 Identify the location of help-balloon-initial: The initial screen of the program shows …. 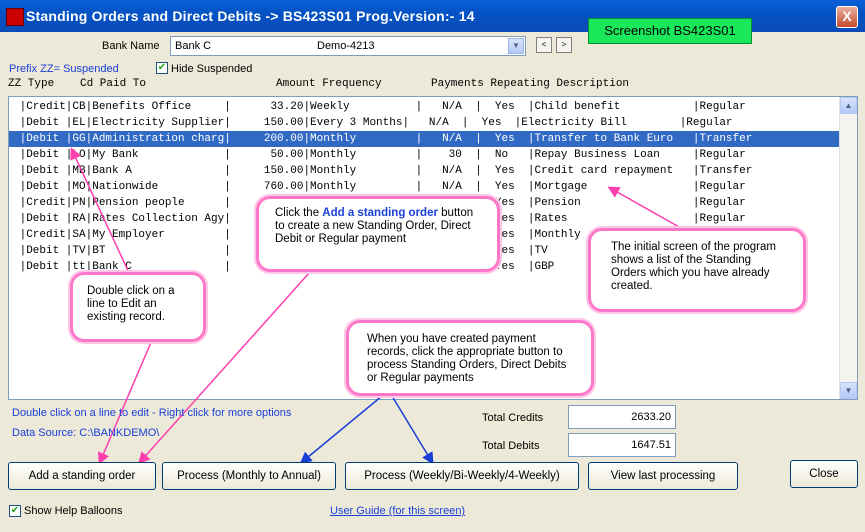
(697, 270).